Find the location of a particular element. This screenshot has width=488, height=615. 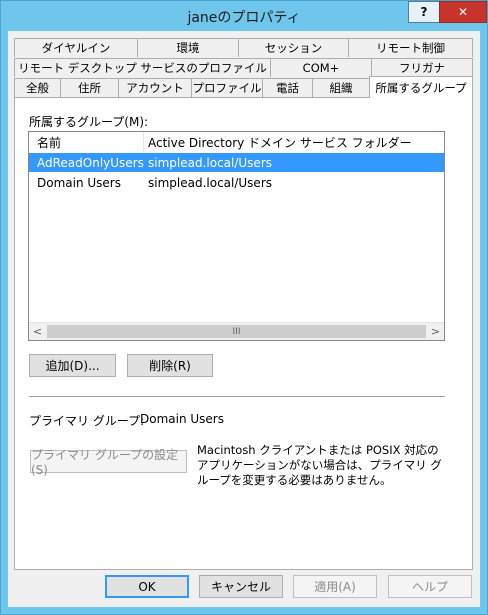

tab-telephones: 電話 is located at coordinates (287, 87).